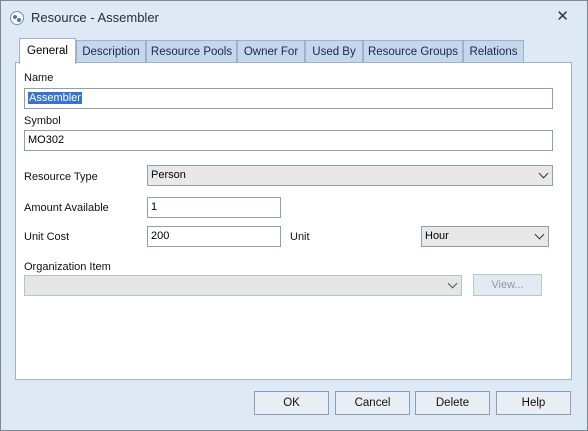 This screenshot has height=431, width=588. I want to click on tab-relations: Relations, so click(493, 51).